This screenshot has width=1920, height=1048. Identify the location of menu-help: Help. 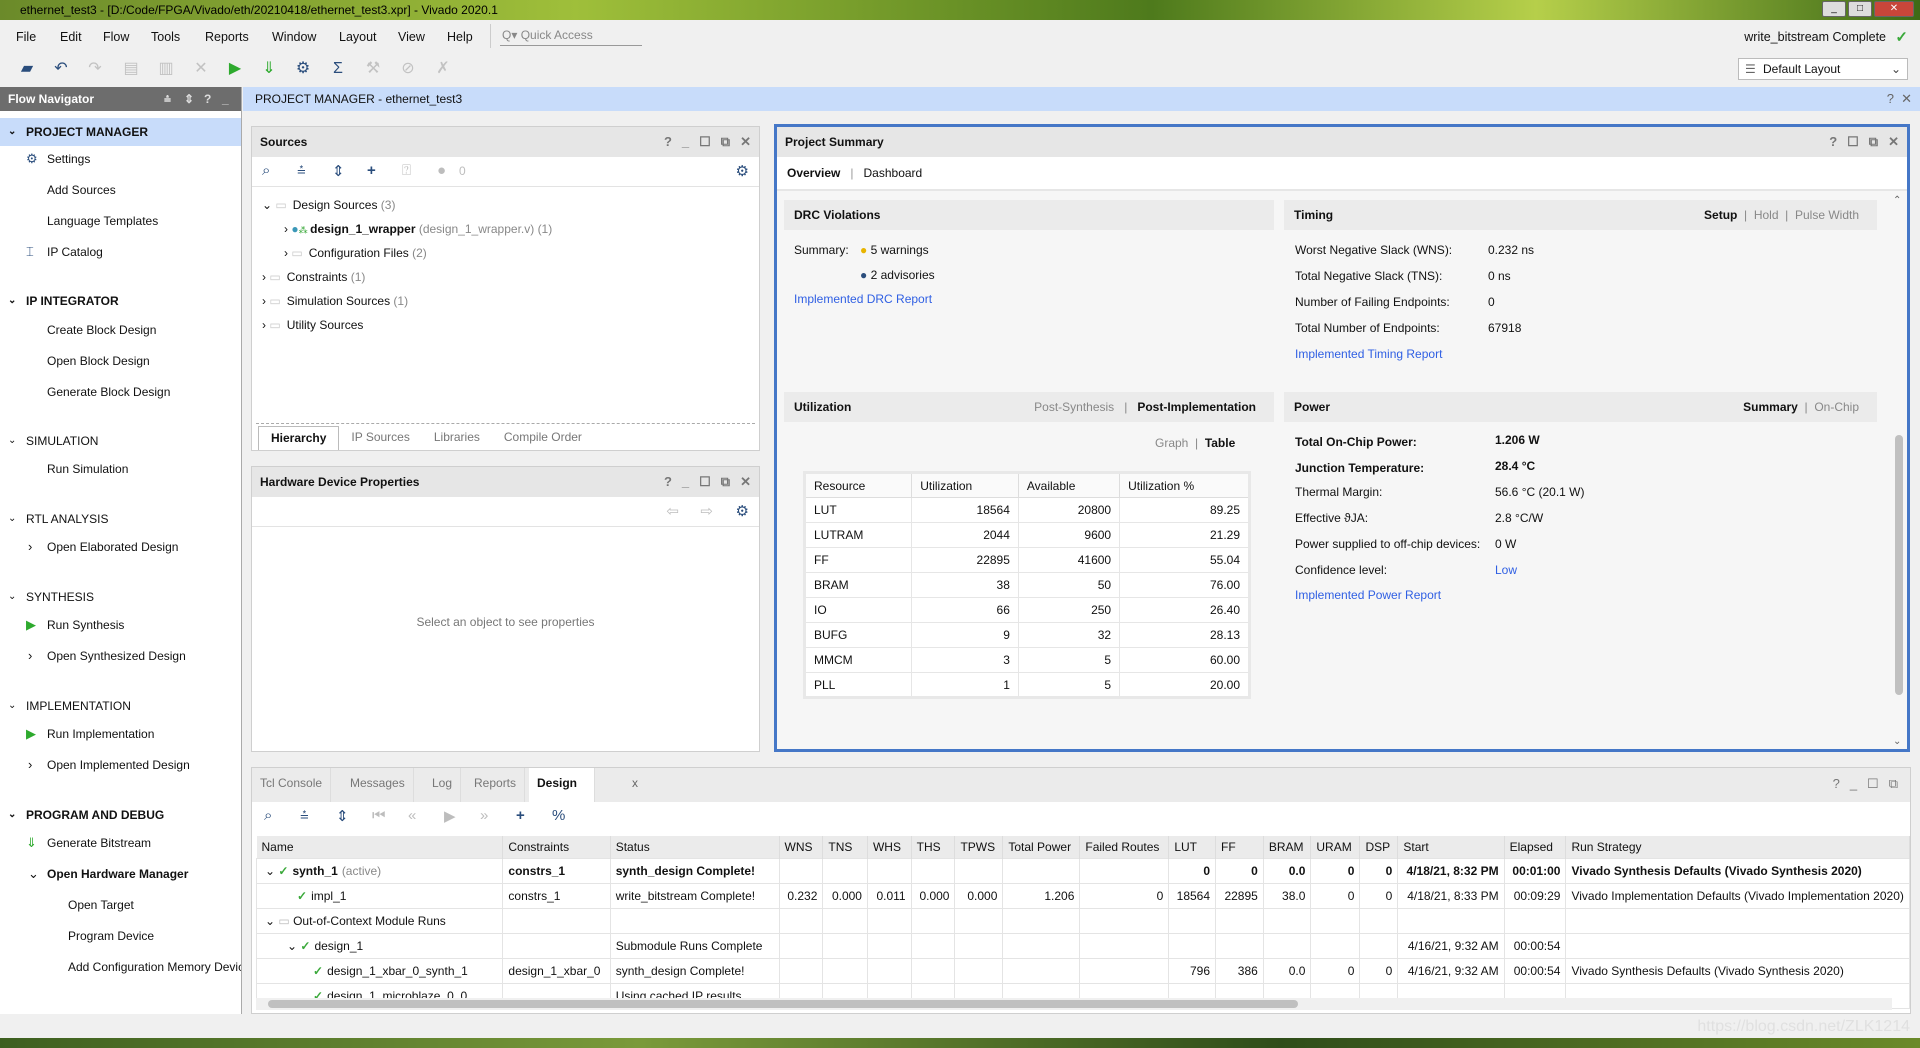
(460, 37).